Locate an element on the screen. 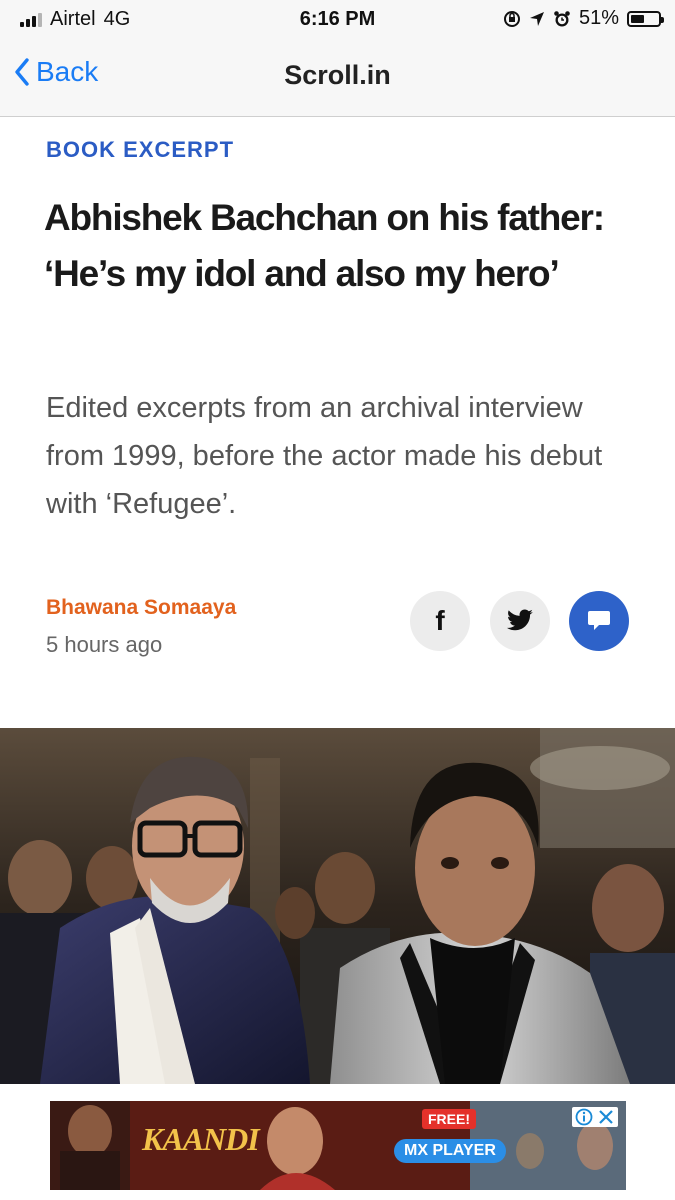  status-bar-right: 51% is located at coordinates (583, 18).